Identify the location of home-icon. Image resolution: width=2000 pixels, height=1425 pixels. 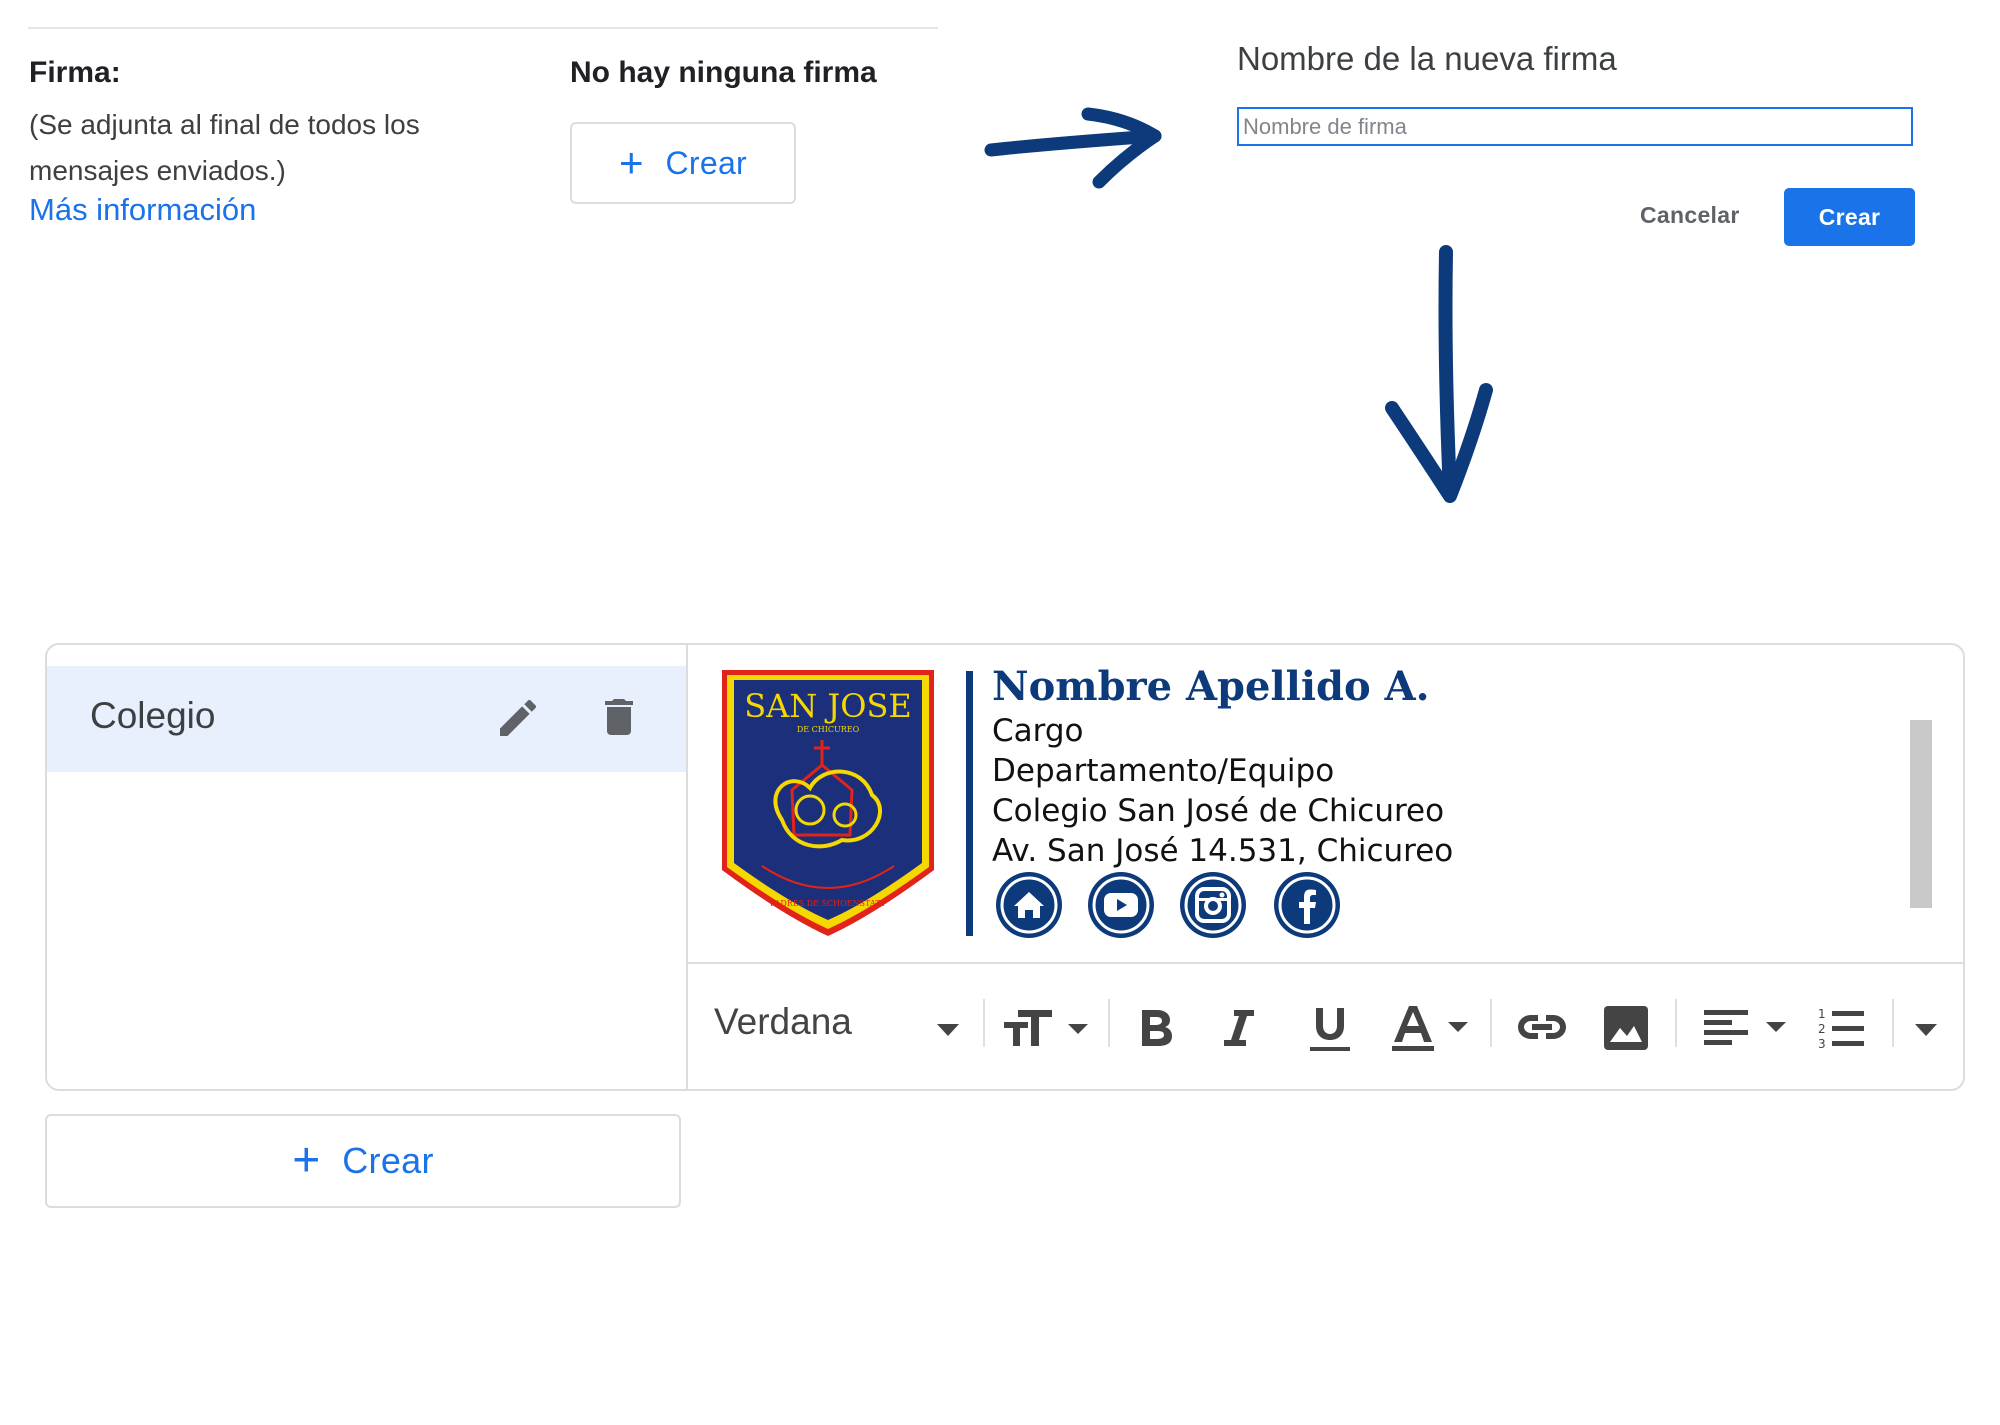
(1029, 905).